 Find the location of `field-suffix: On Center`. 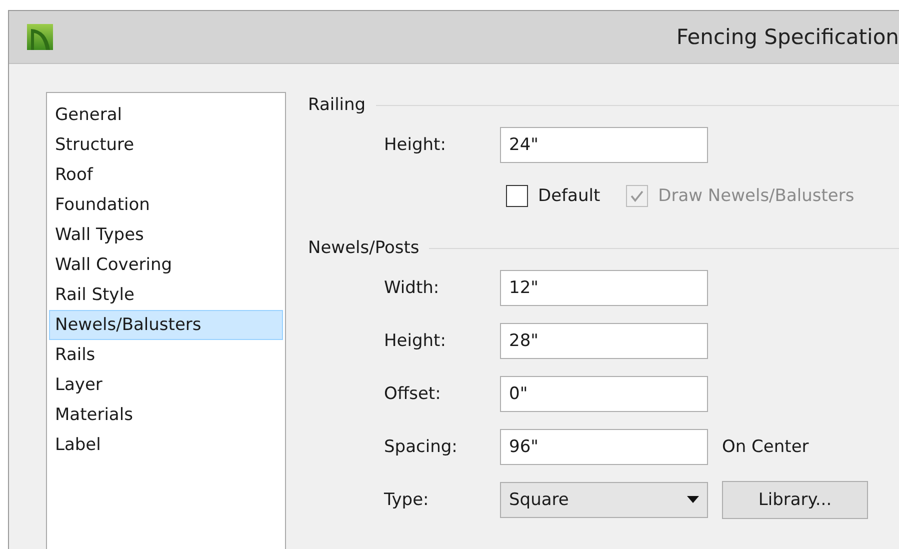

field-suffix: On Center is located at coordinates (765, 446).